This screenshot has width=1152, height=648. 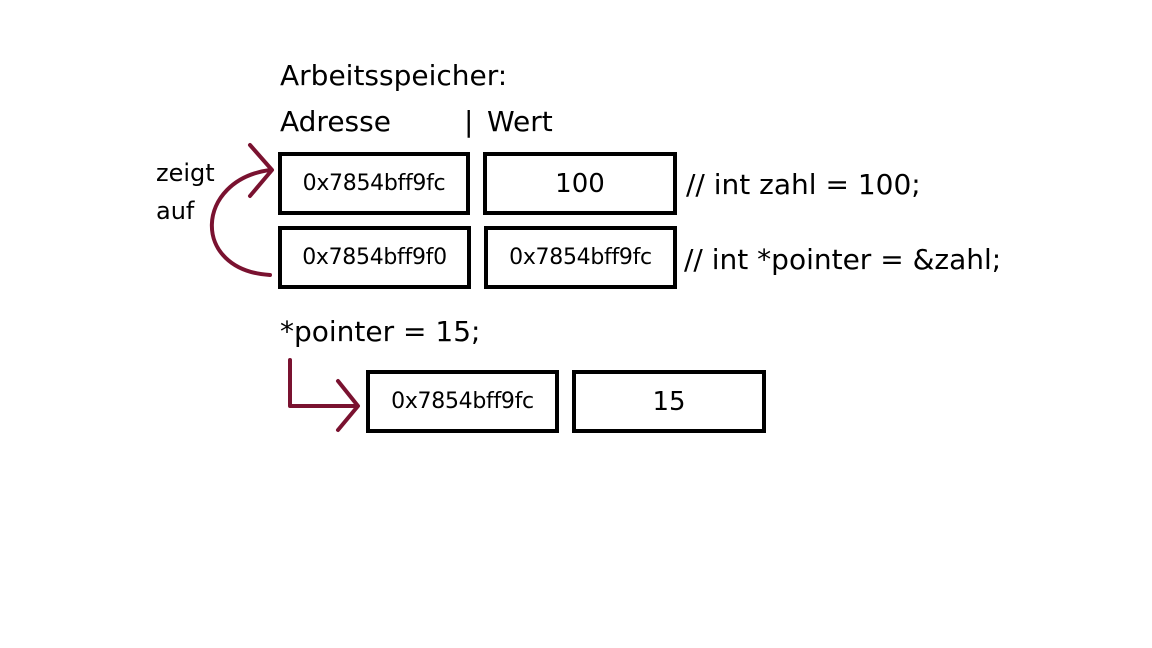 What do you see at coordinates (323, 383) in the screenshot?
I see `assignment-arrow` at bounding box center [323, 383].